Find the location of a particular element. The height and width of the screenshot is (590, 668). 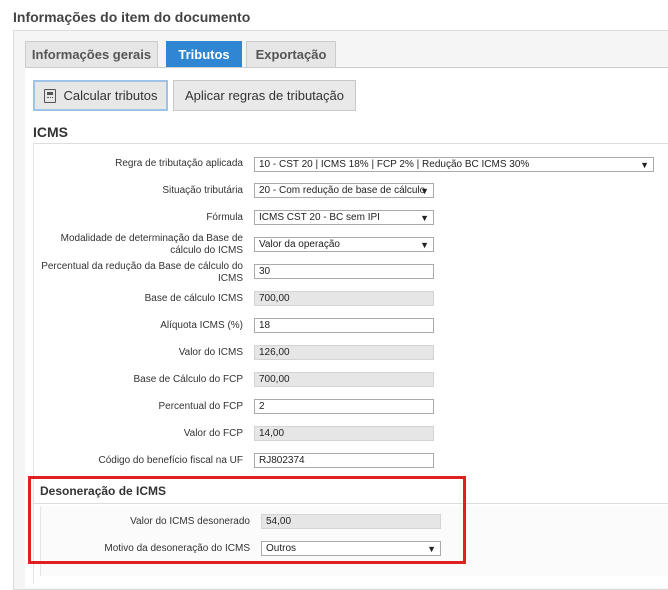

situacao-tributaria-value: 20 - Com redução de base de cálculo is located at coordinates (342, 190).